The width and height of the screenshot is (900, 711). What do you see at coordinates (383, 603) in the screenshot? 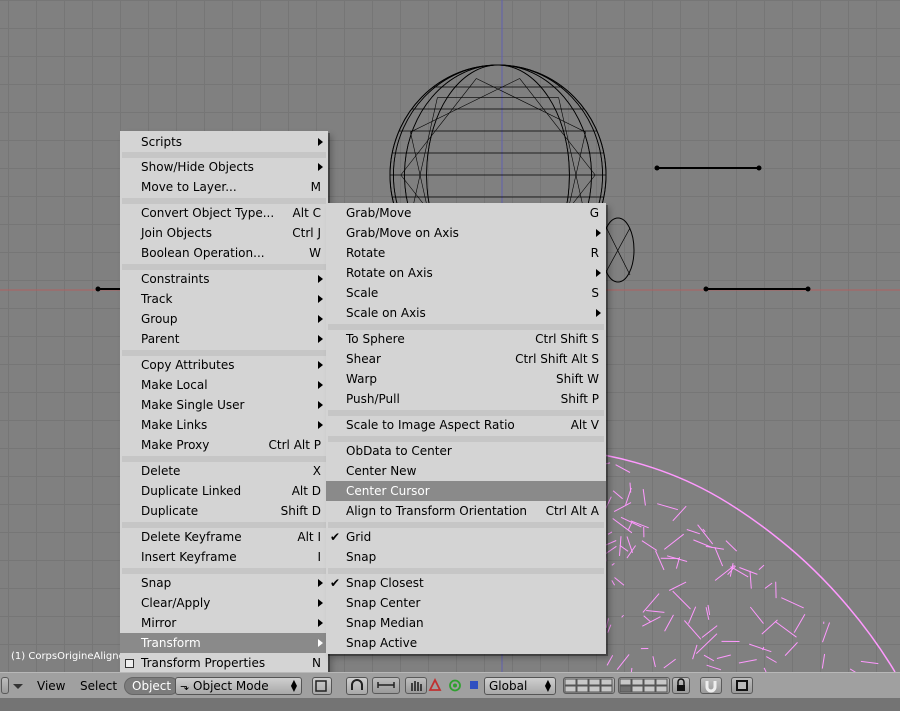
I see `menu-item-label: Snap Center` at bounding box center [383, 603].